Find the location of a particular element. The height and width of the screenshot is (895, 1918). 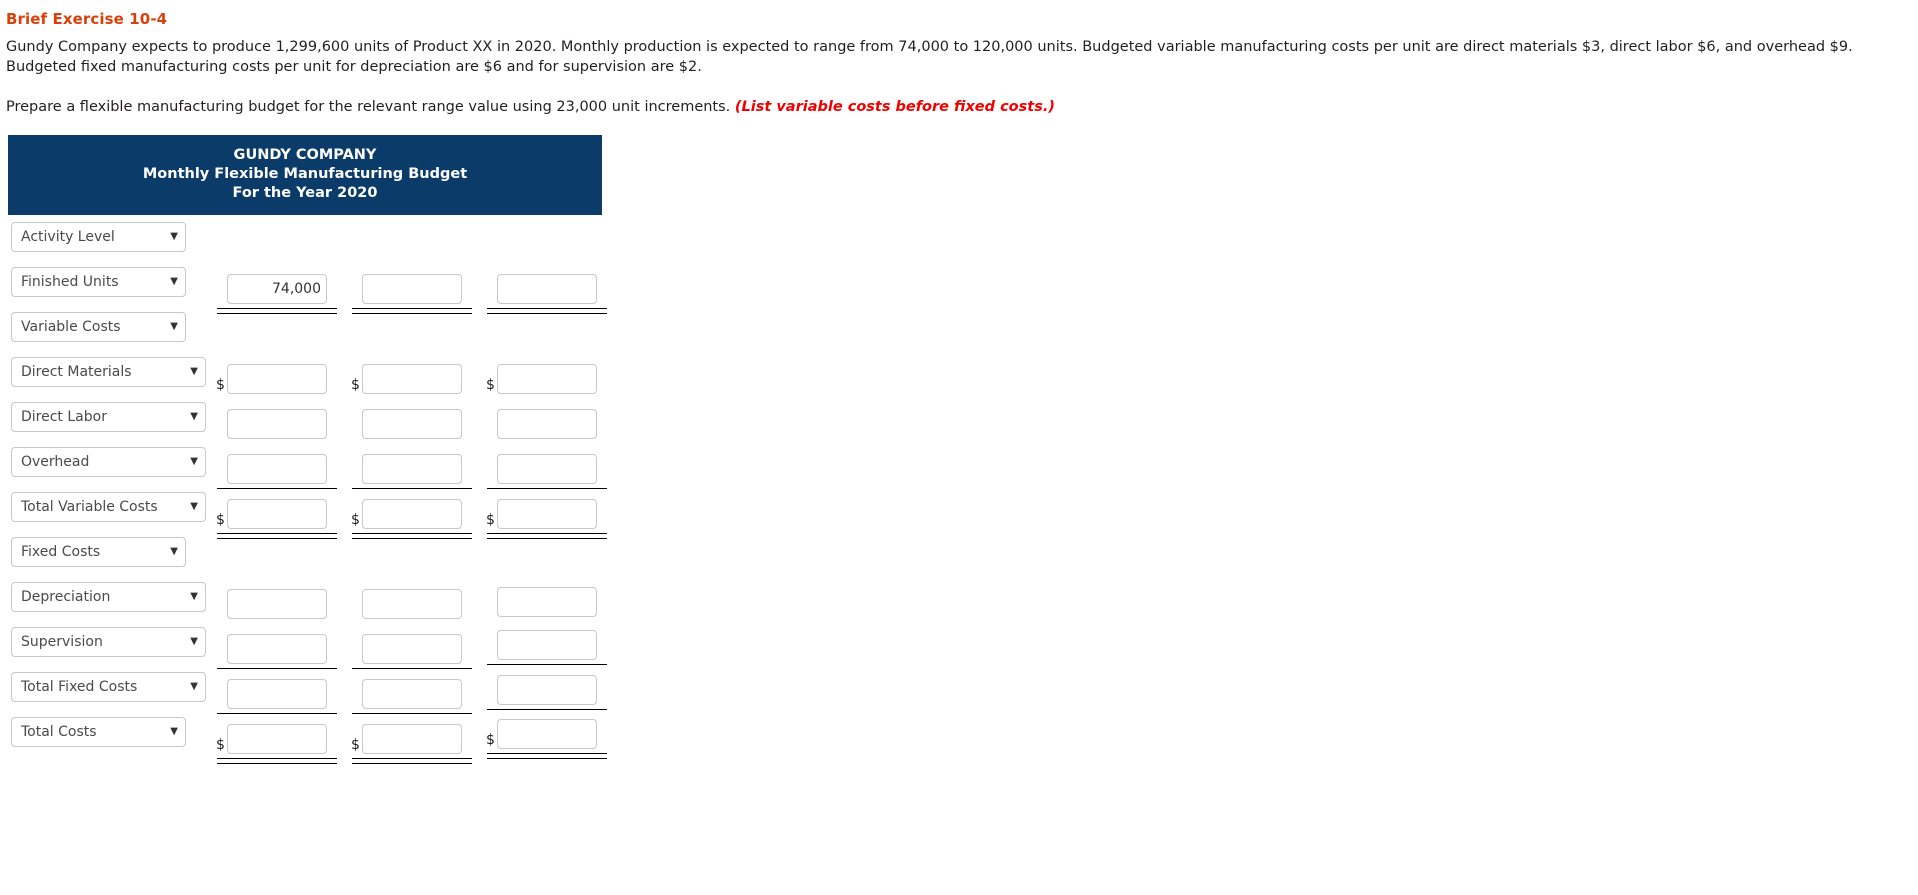

row-label-select-direct-labor: Direct Labor ▼ is located at coordinates (108, 416).